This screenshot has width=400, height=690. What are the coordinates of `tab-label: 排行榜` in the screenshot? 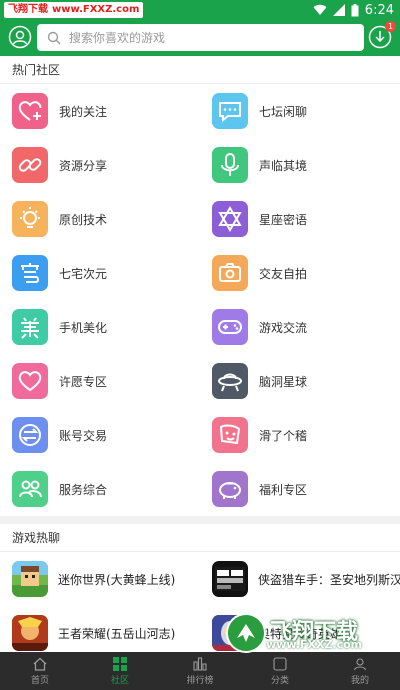 It's located at (200, 680).